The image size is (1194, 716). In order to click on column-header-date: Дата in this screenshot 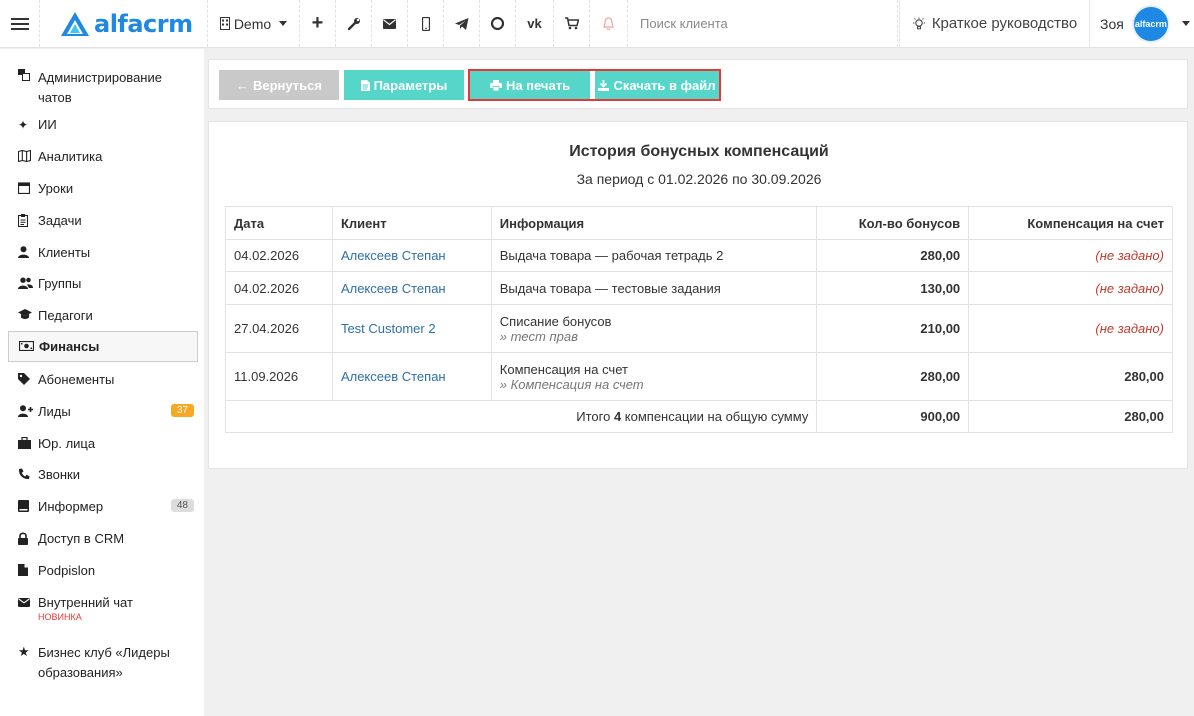, I will do `click(279, 223)`.